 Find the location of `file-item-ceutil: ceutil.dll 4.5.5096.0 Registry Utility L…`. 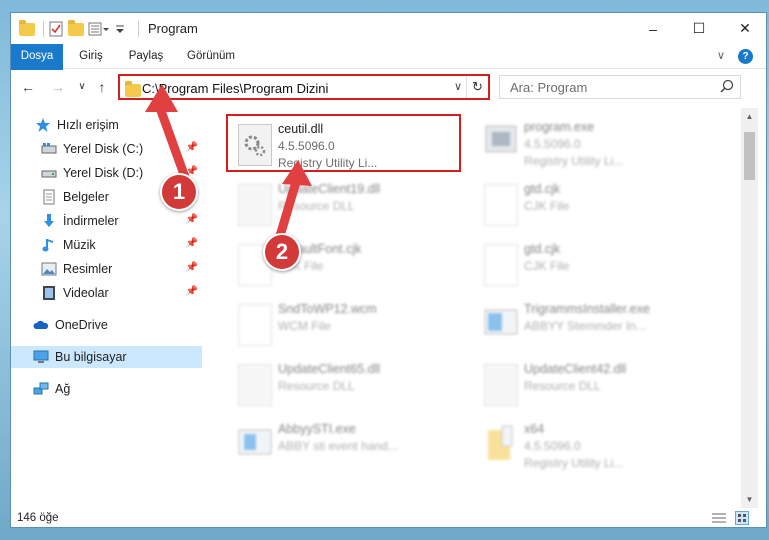

file-item-ceutil: ceutil.dll 4.5.5096.0 Registry Utility L… is located at coordinates (343, 143).